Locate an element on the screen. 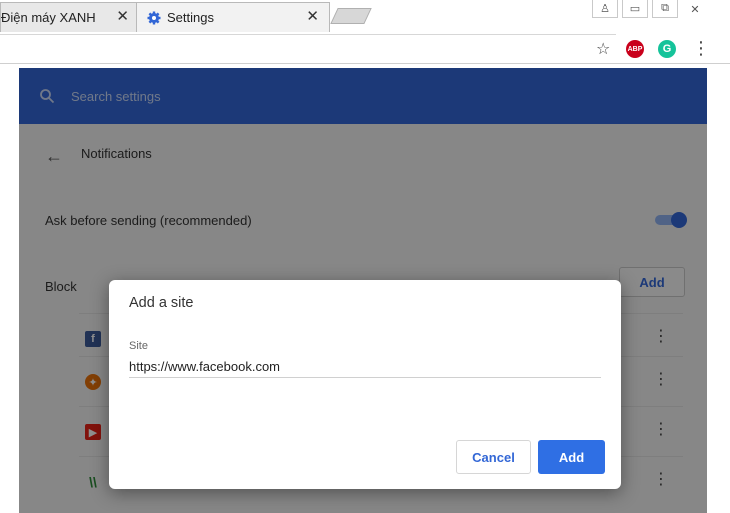 This screenshot has width=730, height=513. tab-strip: Điện máy XANH ✕ Settings ✕ ♙ ▭ ⧉ ✕ is located at coordinates (365, 17).